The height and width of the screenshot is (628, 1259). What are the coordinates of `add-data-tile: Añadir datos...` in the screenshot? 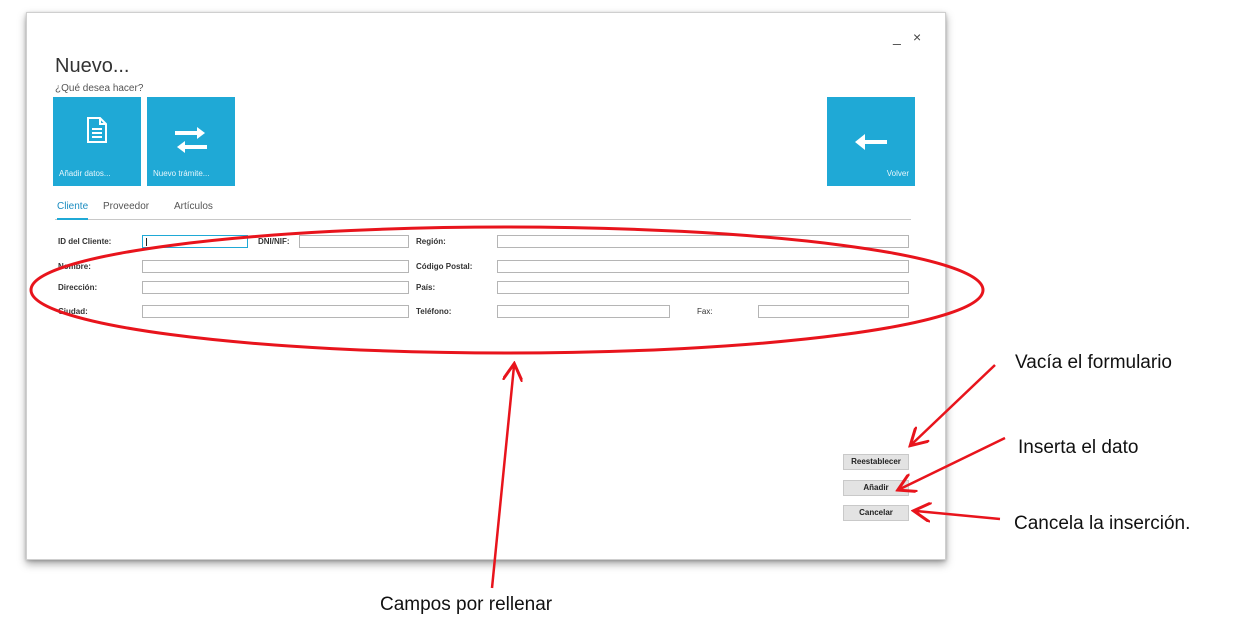 It's located at (97, 141).